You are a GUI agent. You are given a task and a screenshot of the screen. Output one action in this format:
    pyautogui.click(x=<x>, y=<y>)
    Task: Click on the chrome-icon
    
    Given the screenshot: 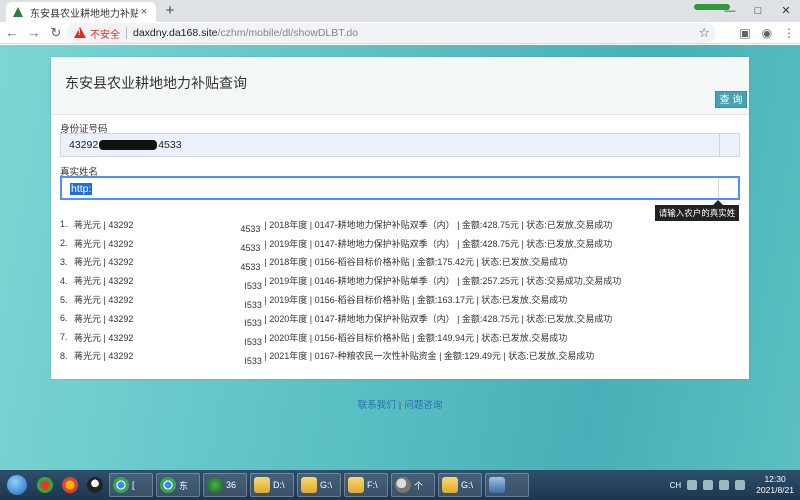 What is the action you would take?
    pyautogui.click(x=121, y=485)
    